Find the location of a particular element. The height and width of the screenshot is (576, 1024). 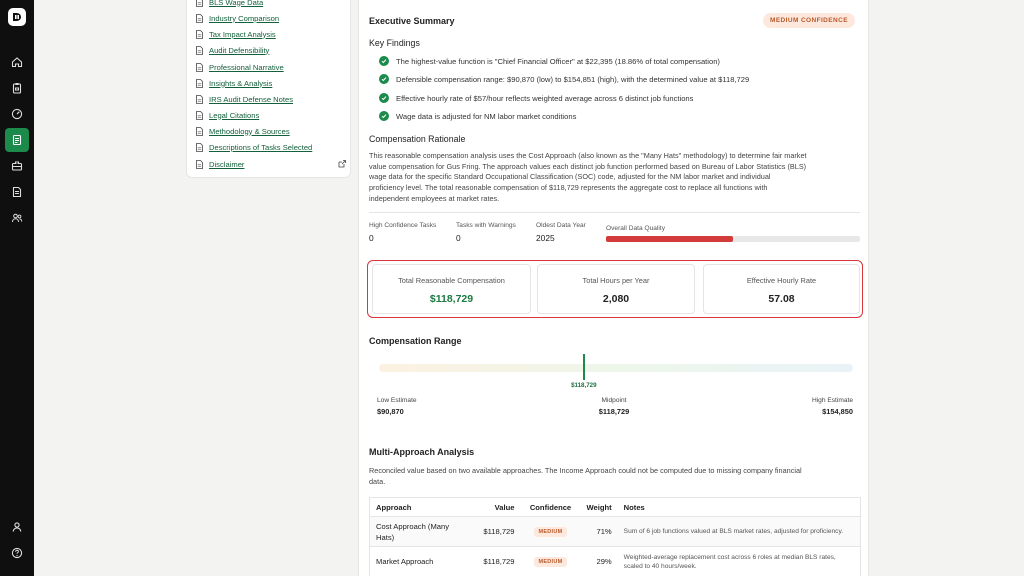

toc-link: Methodology & Sources is located at coordinates (271, 131).